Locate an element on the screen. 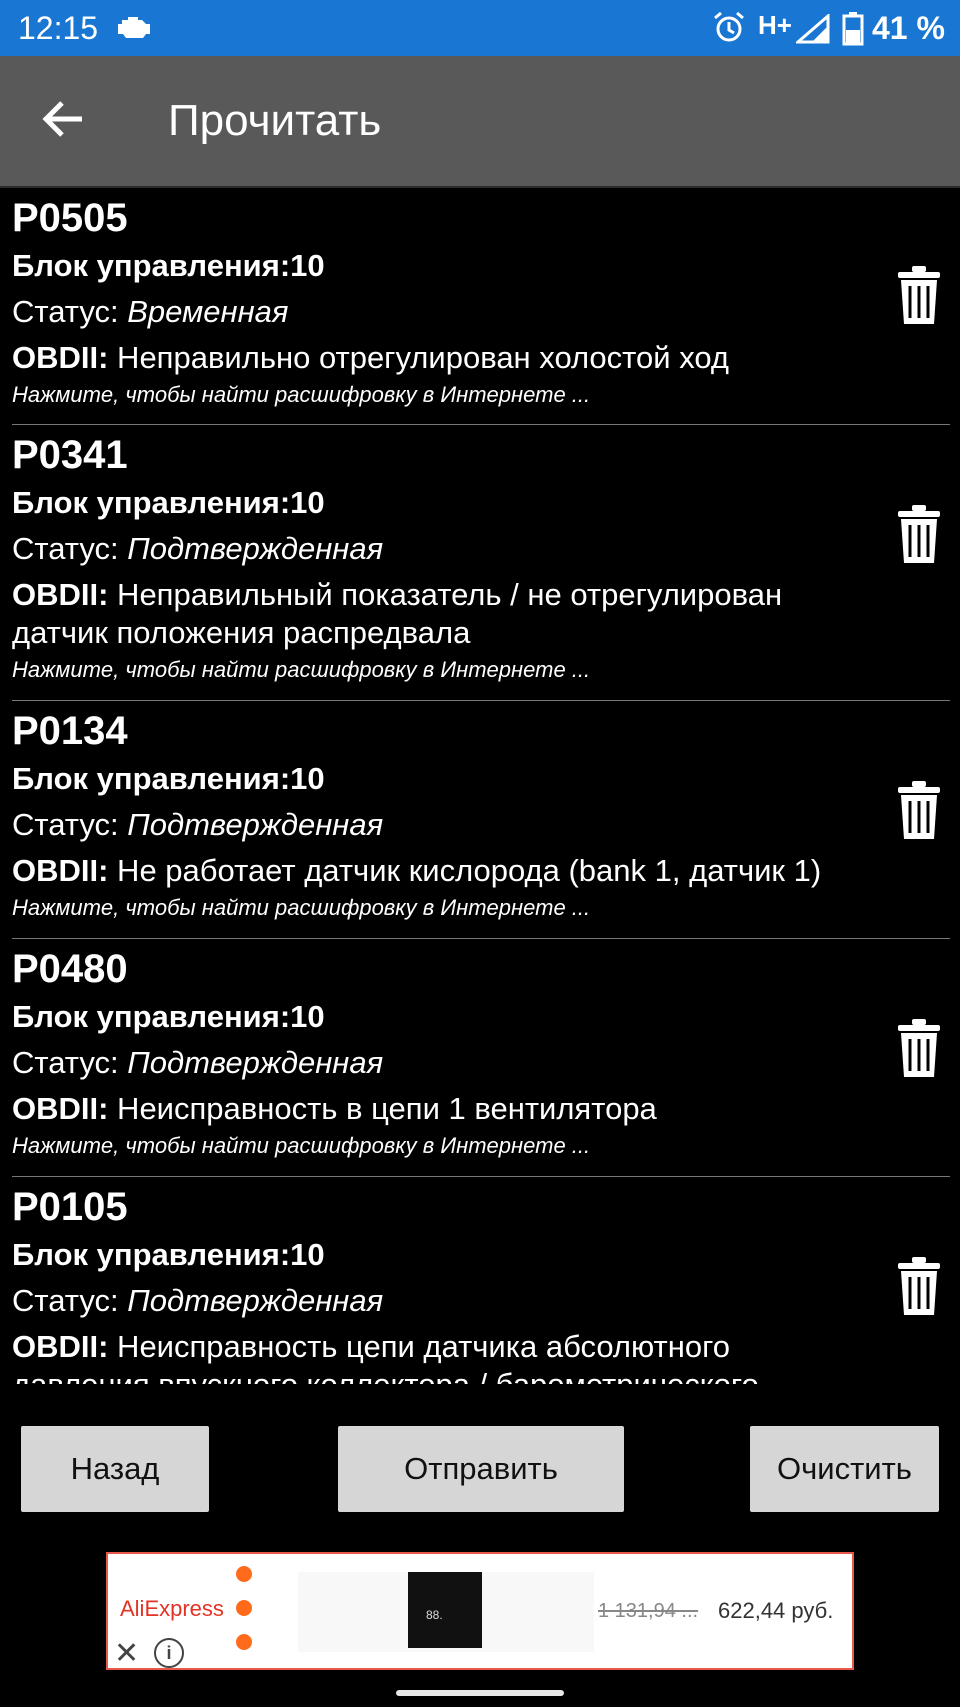 This screenshot has width=960, height=1707. ad-brand-panel: AliExpress ✕ i is located at coordinates (171, 1611).